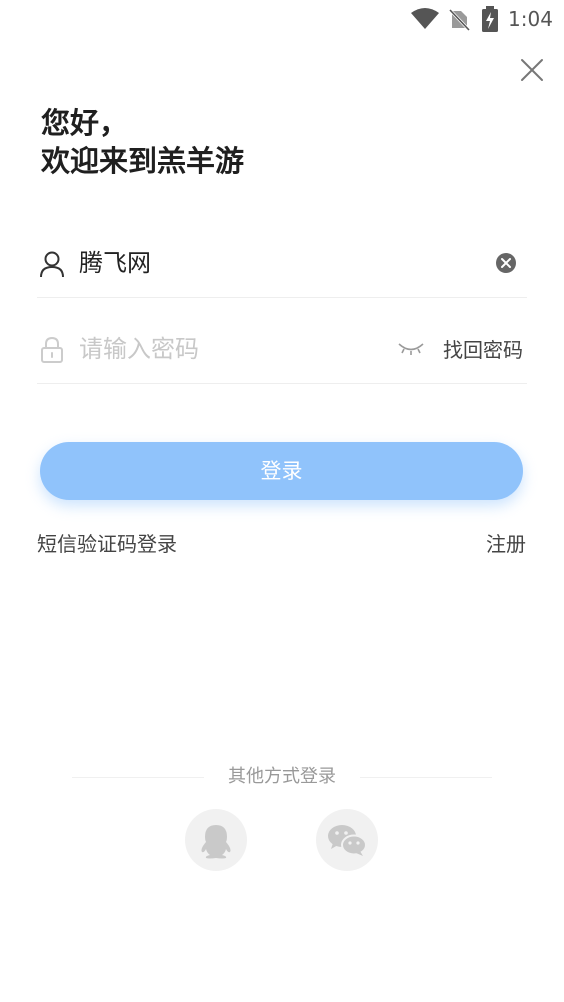 This screenshot has width=564, height=1002. What do you see at coordinates (506, 544) in the screenshot?
I see `register-link: 注册` at bounding box center [506, 544].